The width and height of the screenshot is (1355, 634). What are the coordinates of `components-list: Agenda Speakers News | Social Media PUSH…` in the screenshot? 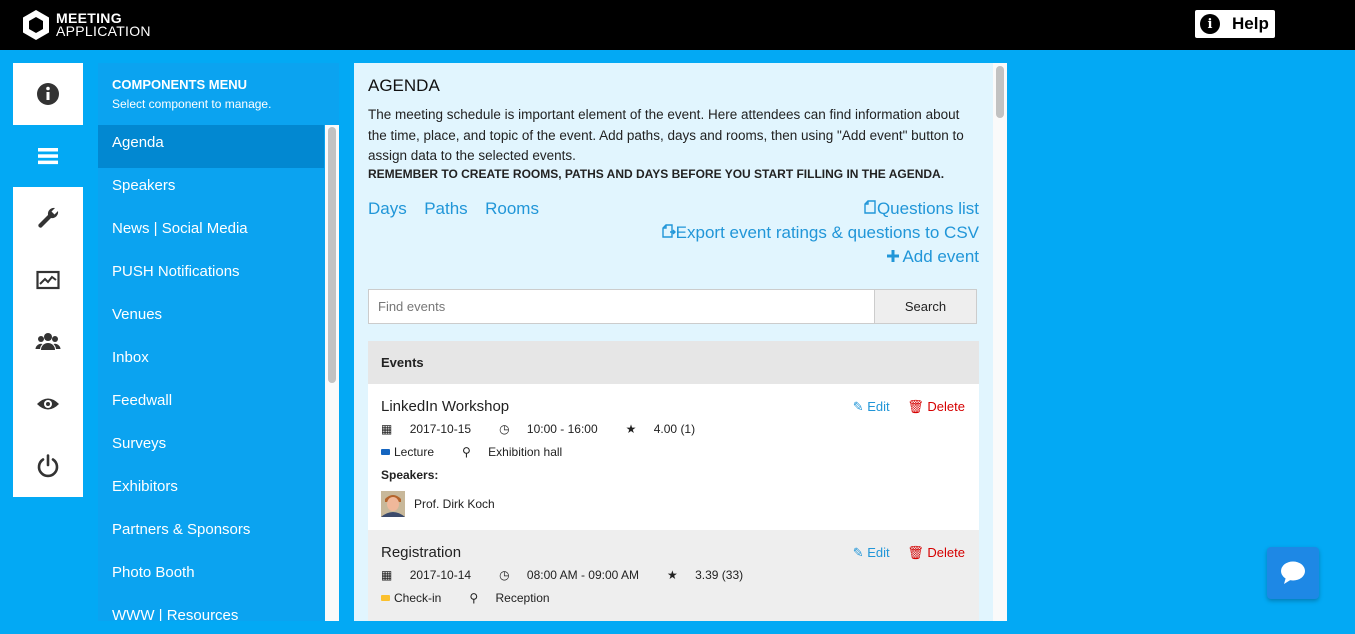 It's located at (211, 373).